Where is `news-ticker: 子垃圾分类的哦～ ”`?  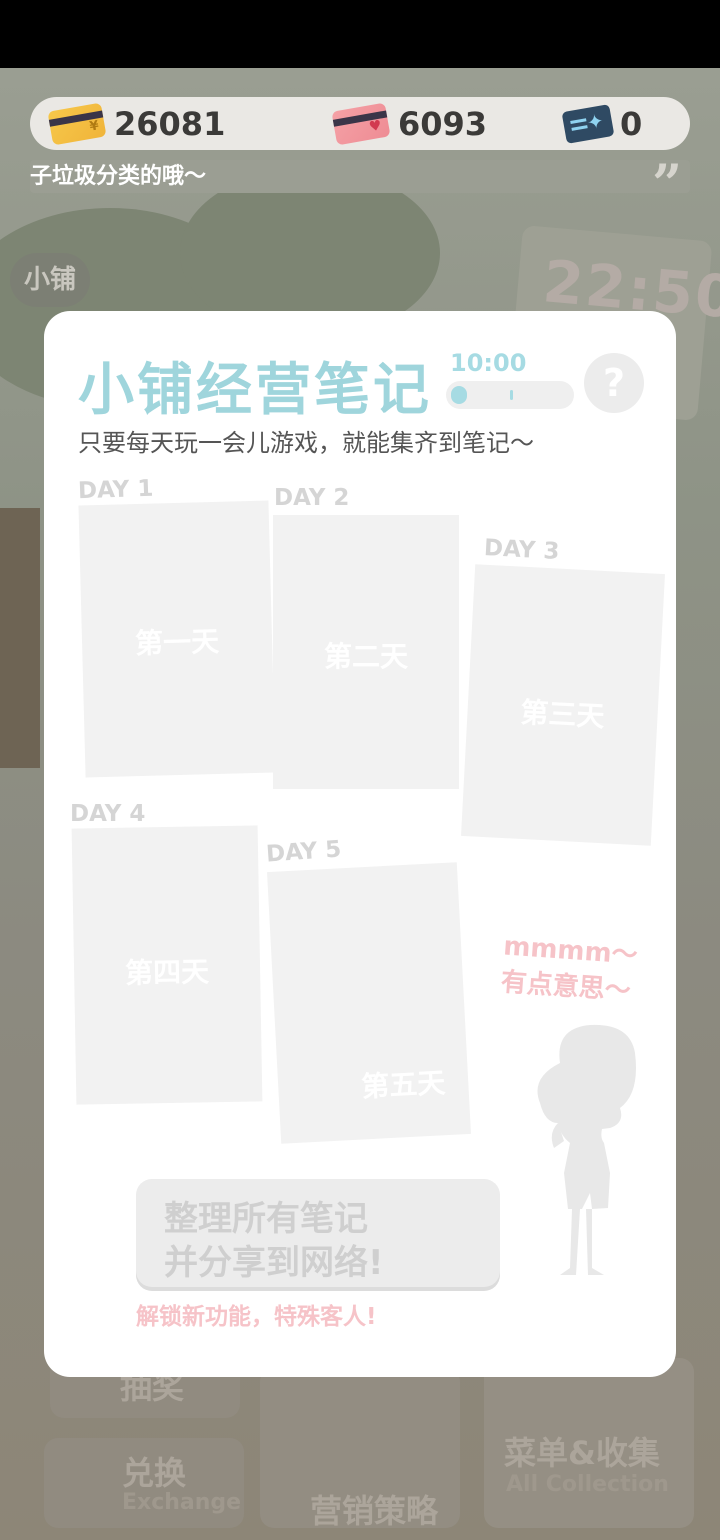
news-ticker: 子垃圾分类的哦～ ” is located at coordinates (360, 176).